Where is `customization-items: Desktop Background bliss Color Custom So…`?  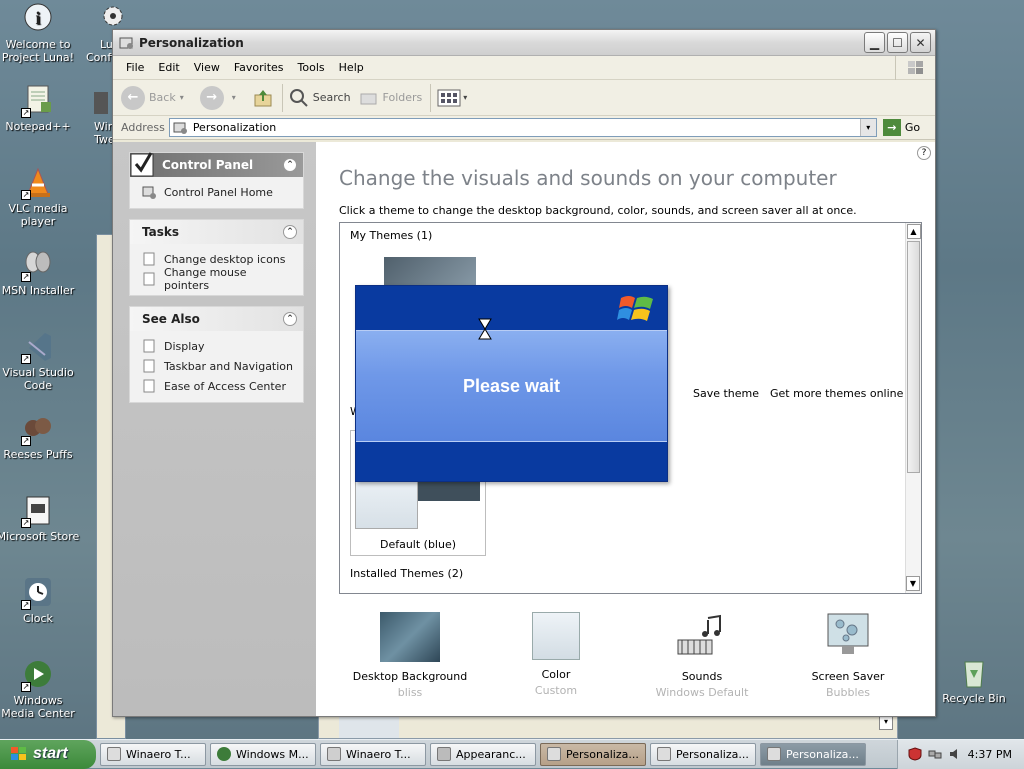
customization-items: Desktop Background bliss Color Custom So… is located at coordinates (630, 657).